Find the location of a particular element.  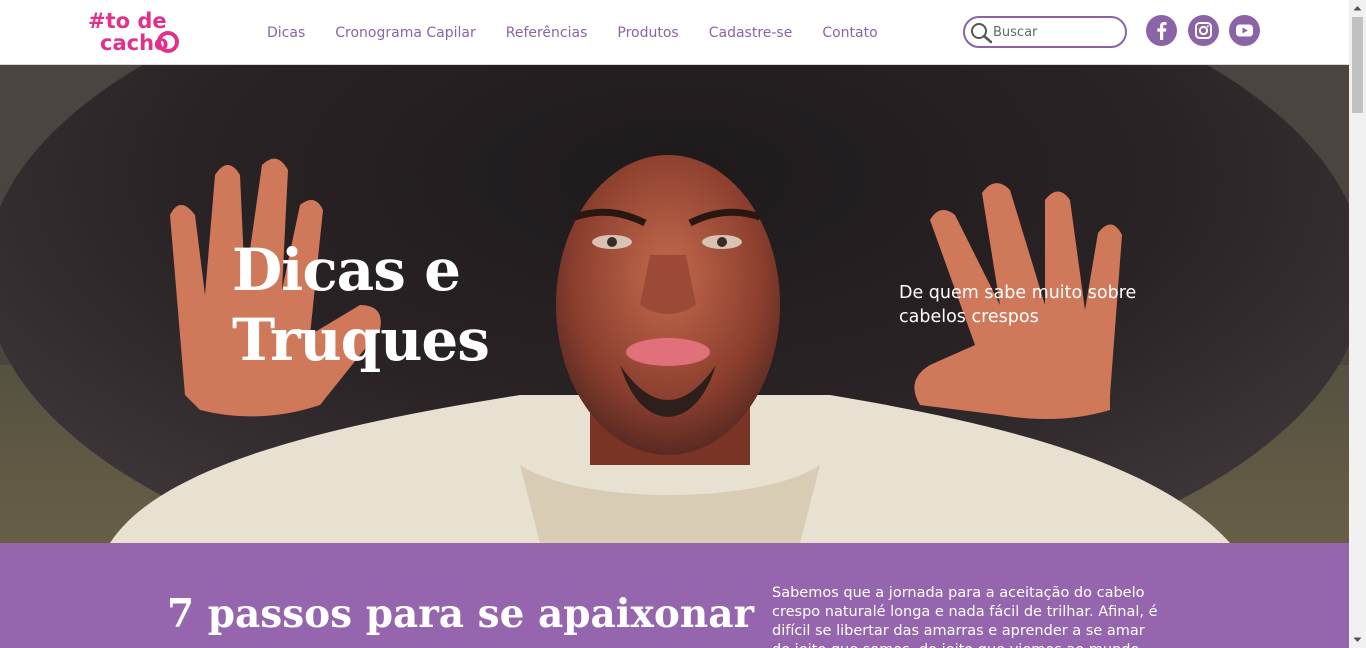

nav-item-contato: Contato is located at coordinates (849, 33).